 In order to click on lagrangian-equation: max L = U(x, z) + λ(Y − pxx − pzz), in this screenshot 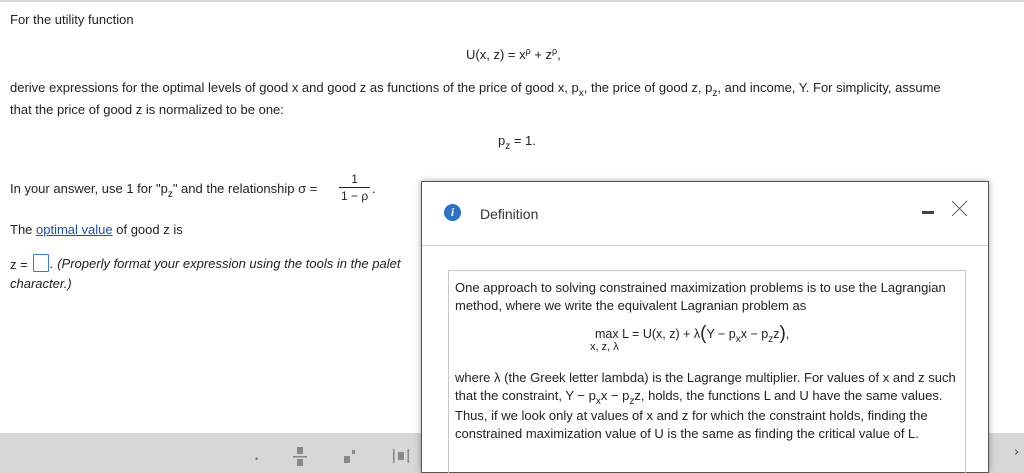, I will do `click(692, 334)`.